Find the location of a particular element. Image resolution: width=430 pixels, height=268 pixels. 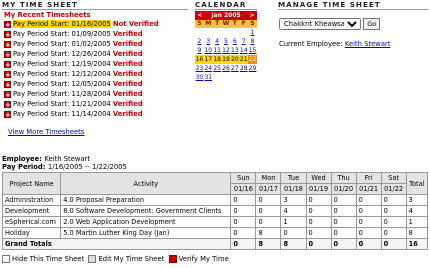

calendar-day-header: M is located at coordinates (208, 23).